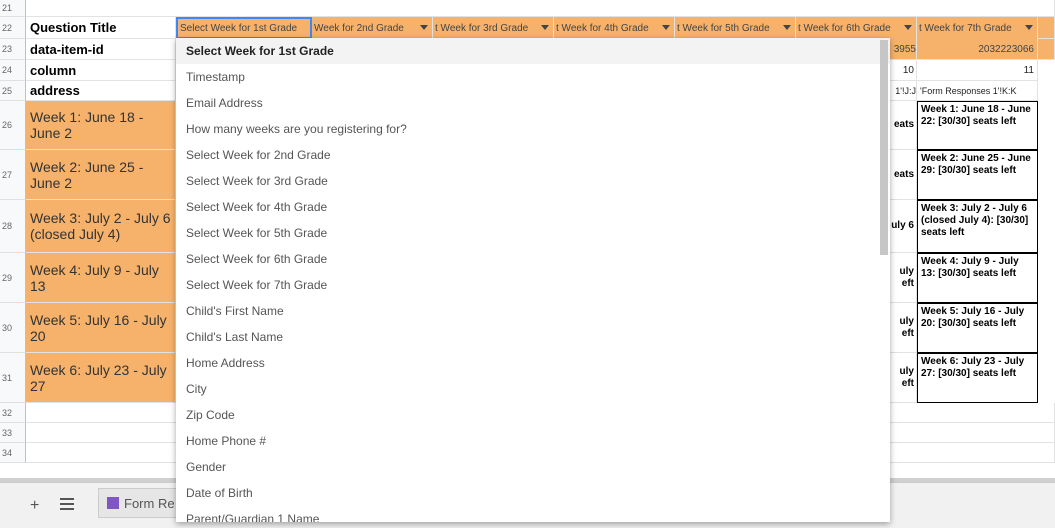 The height and width of the screenshot is (528, 1055). I want to click on row-number: 22, so click(13, 28).